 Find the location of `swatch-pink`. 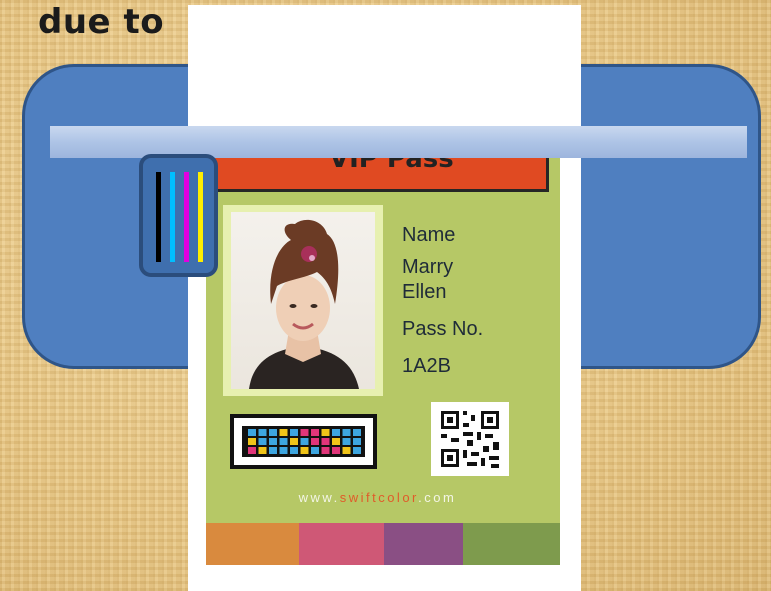

swatch-pink is located at coordinates (341, 544).